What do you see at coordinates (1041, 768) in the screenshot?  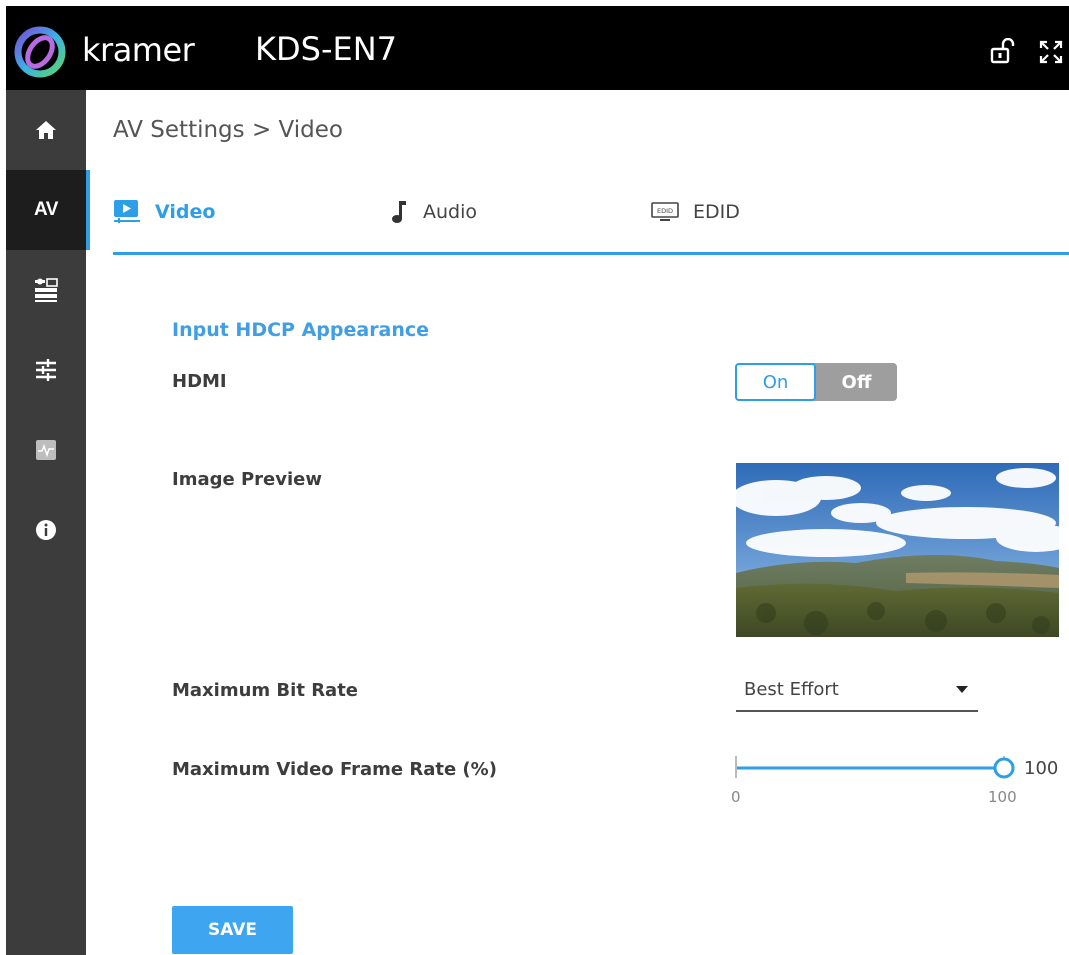 I see `frame-rate-value: 100` at bounding box center [1041, 768].